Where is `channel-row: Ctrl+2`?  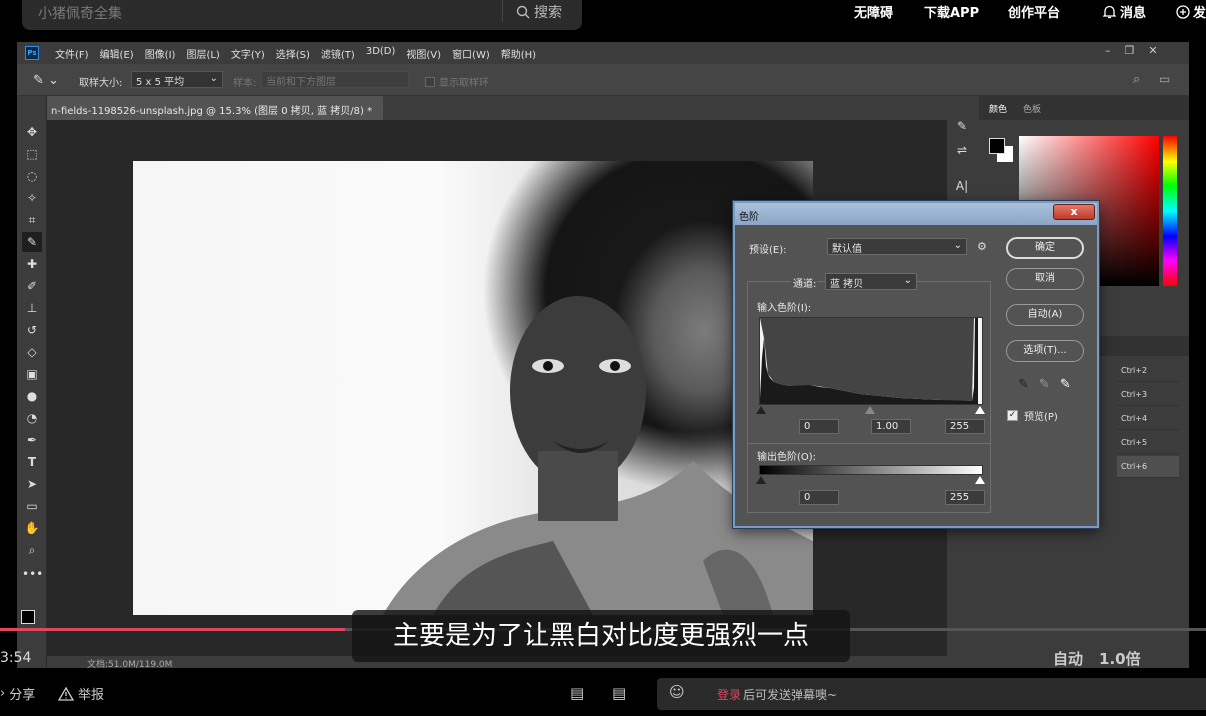
channel-row: Ctrl+2 is located at coordinates (1148, 371).